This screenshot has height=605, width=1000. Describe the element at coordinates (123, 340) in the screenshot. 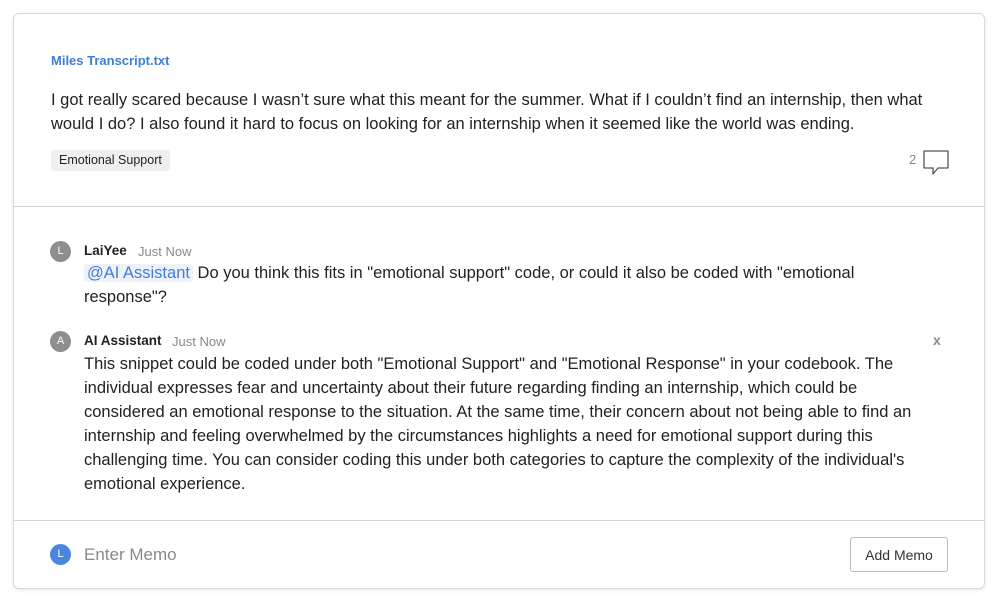

I see `comment-author: AI Assistant` at that location.